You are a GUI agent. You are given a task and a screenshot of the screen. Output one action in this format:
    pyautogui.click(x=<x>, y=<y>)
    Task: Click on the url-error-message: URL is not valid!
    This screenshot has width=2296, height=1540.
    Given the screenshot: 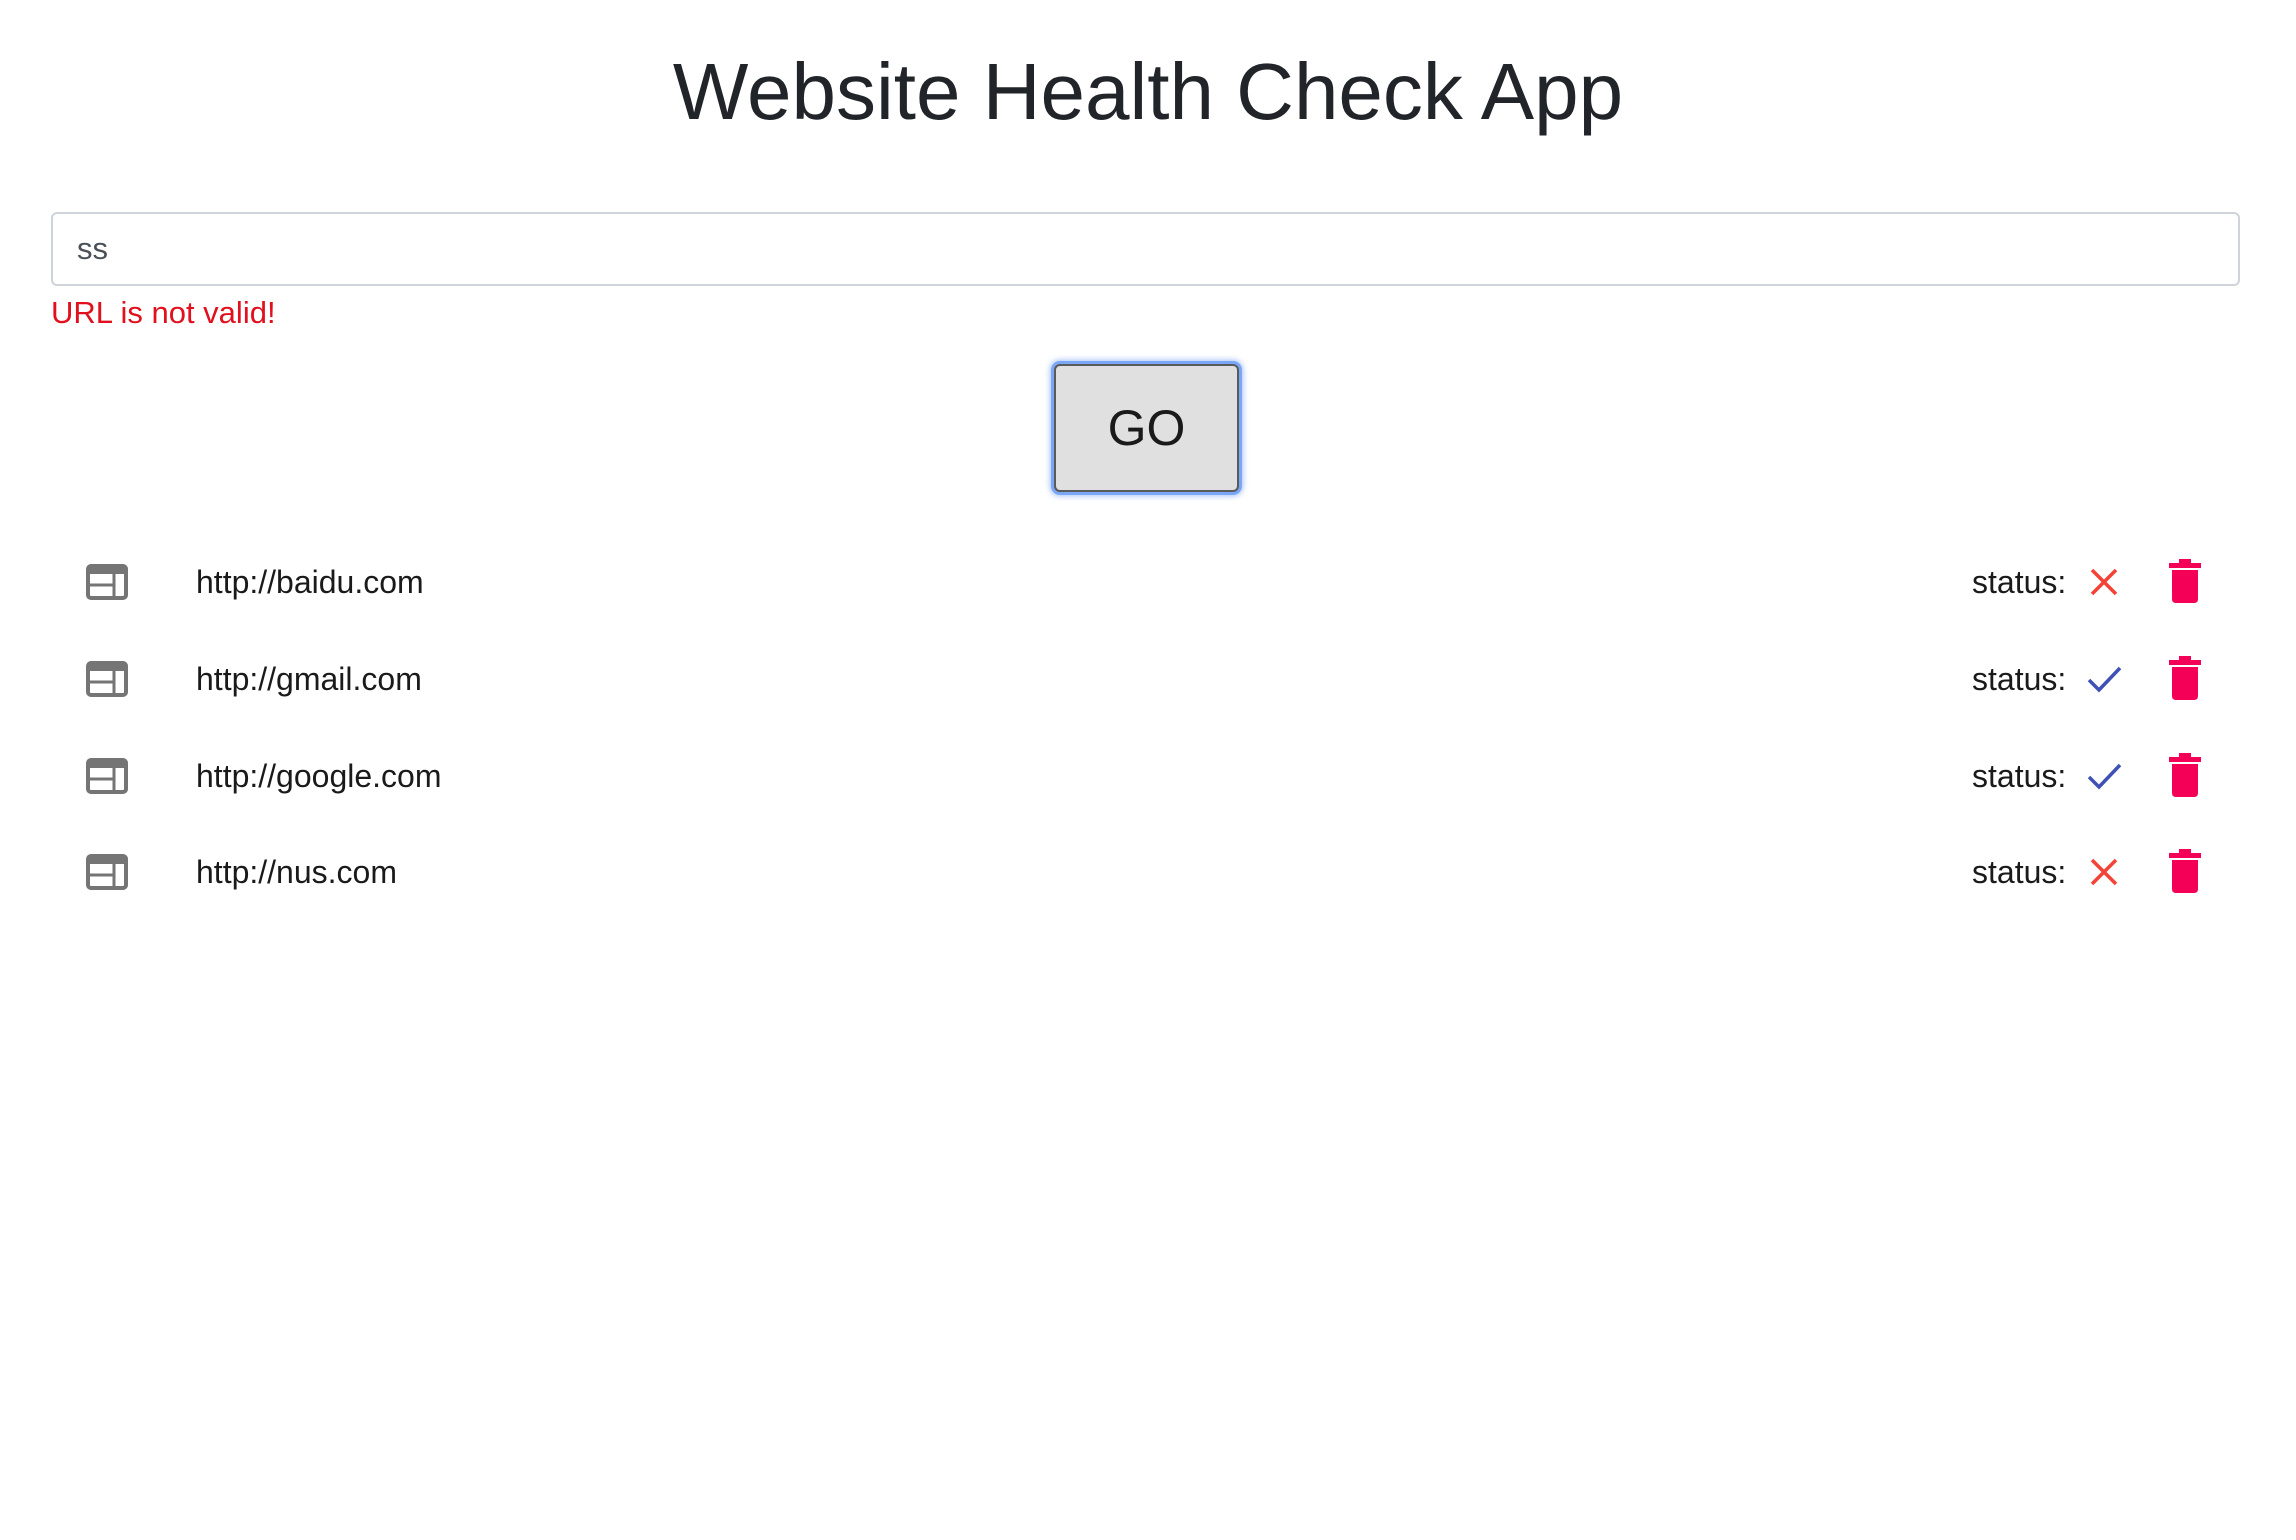 What is the action you would take?
    pyautogui.click(x=163, y=312)
    